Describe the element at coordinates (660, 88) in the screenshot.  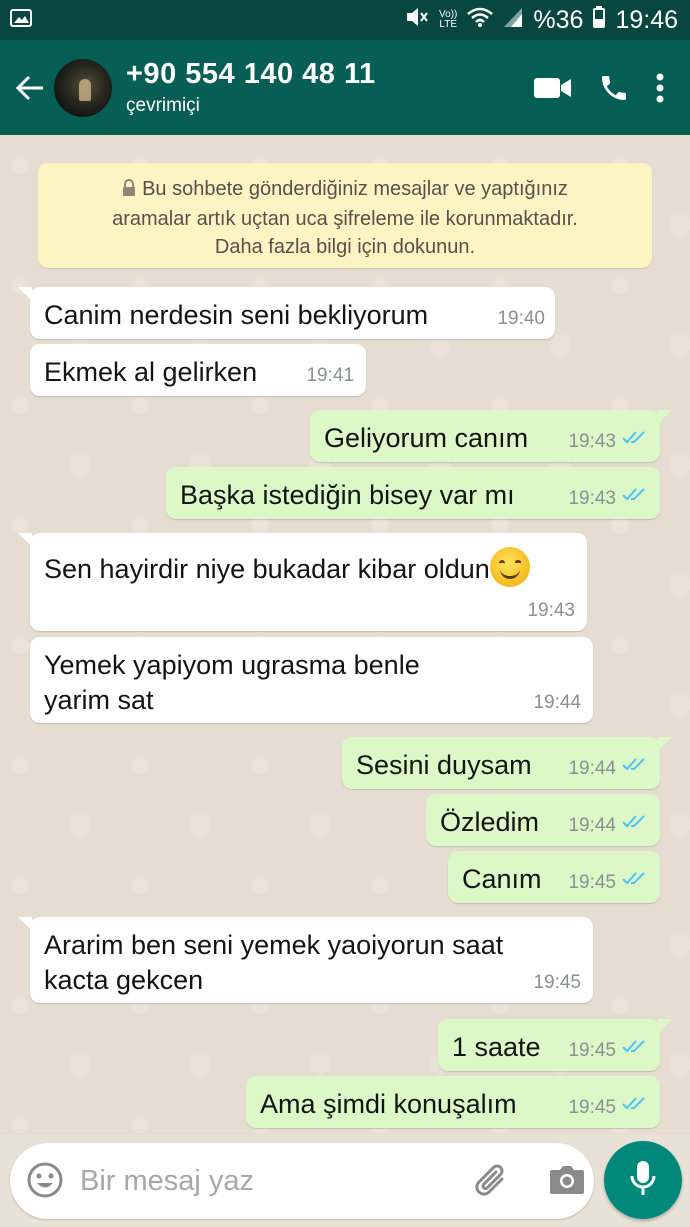
I see `more-vert-icon` at that location.